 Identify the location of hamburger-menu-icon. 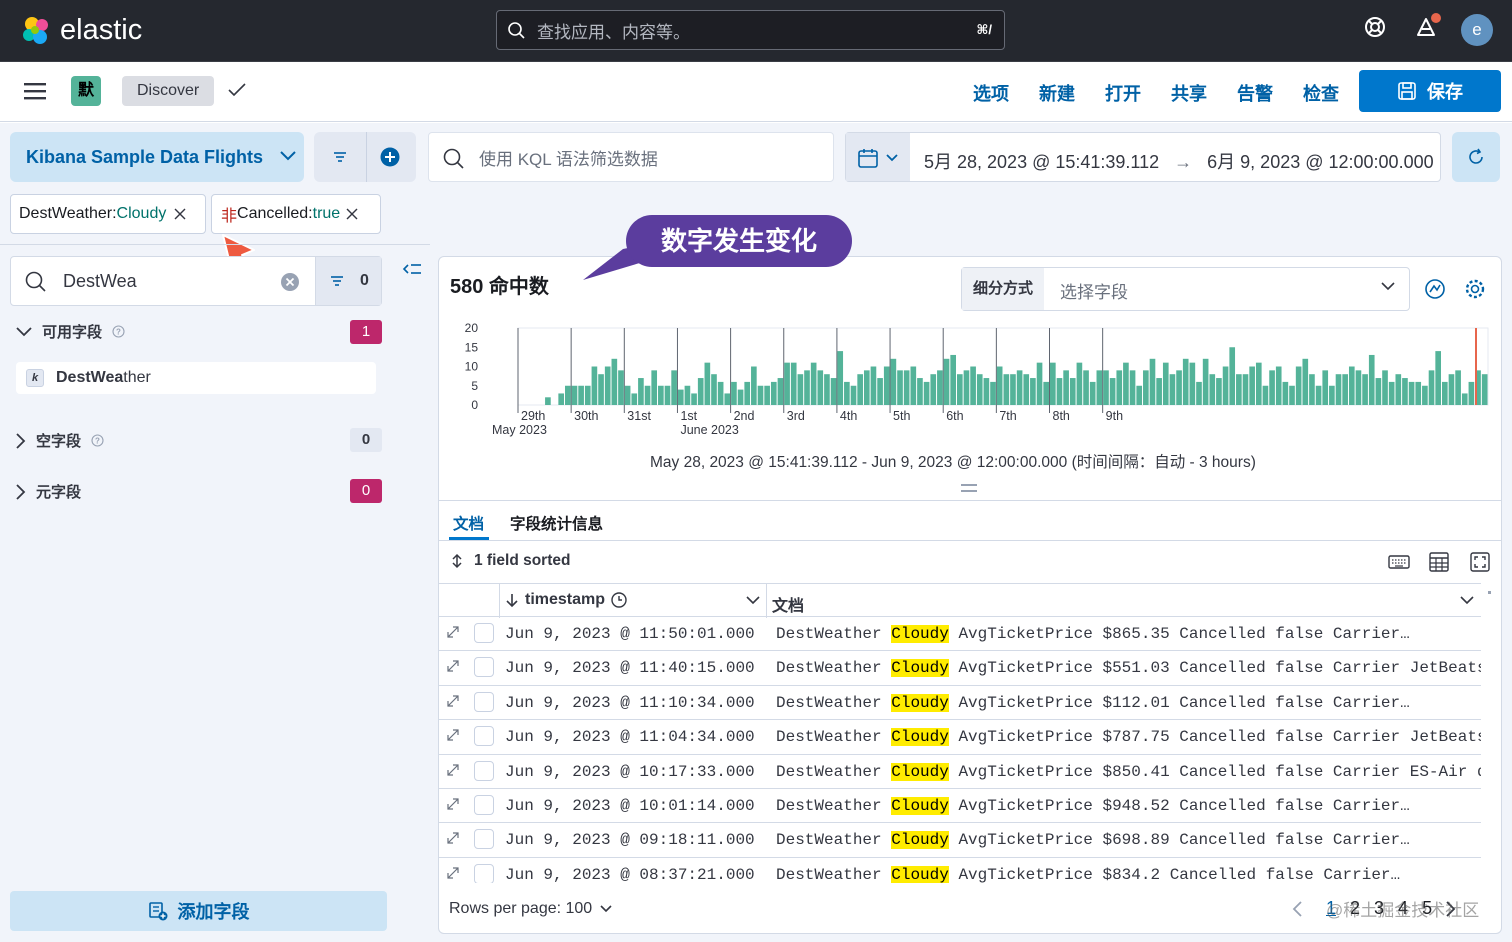
(35, 91).